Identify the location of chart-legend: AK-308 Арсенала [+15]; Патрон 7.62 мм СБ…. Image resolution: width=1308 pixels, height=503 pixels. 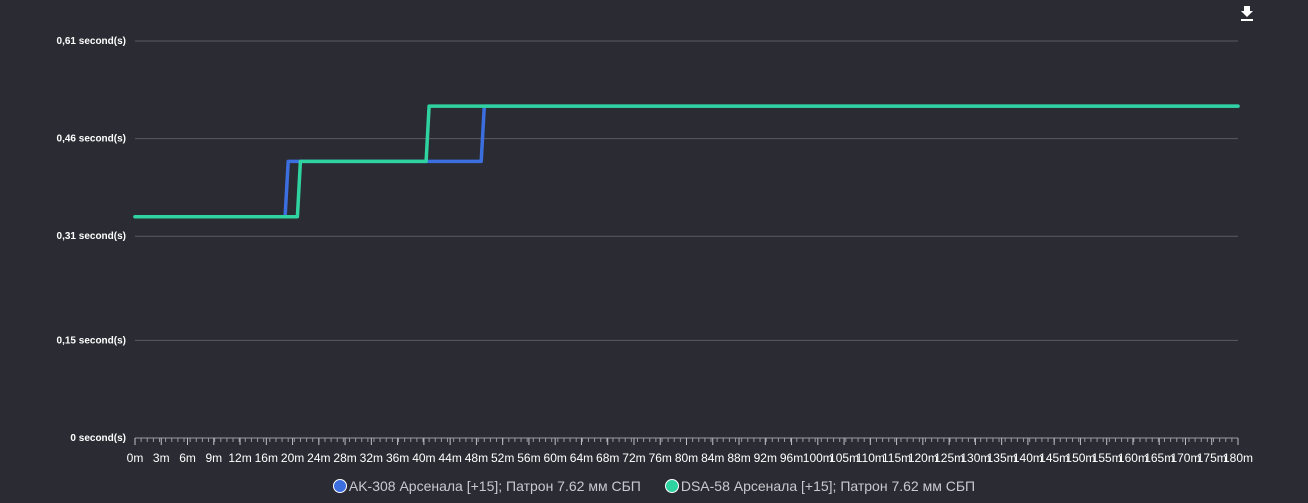
(654, 486).